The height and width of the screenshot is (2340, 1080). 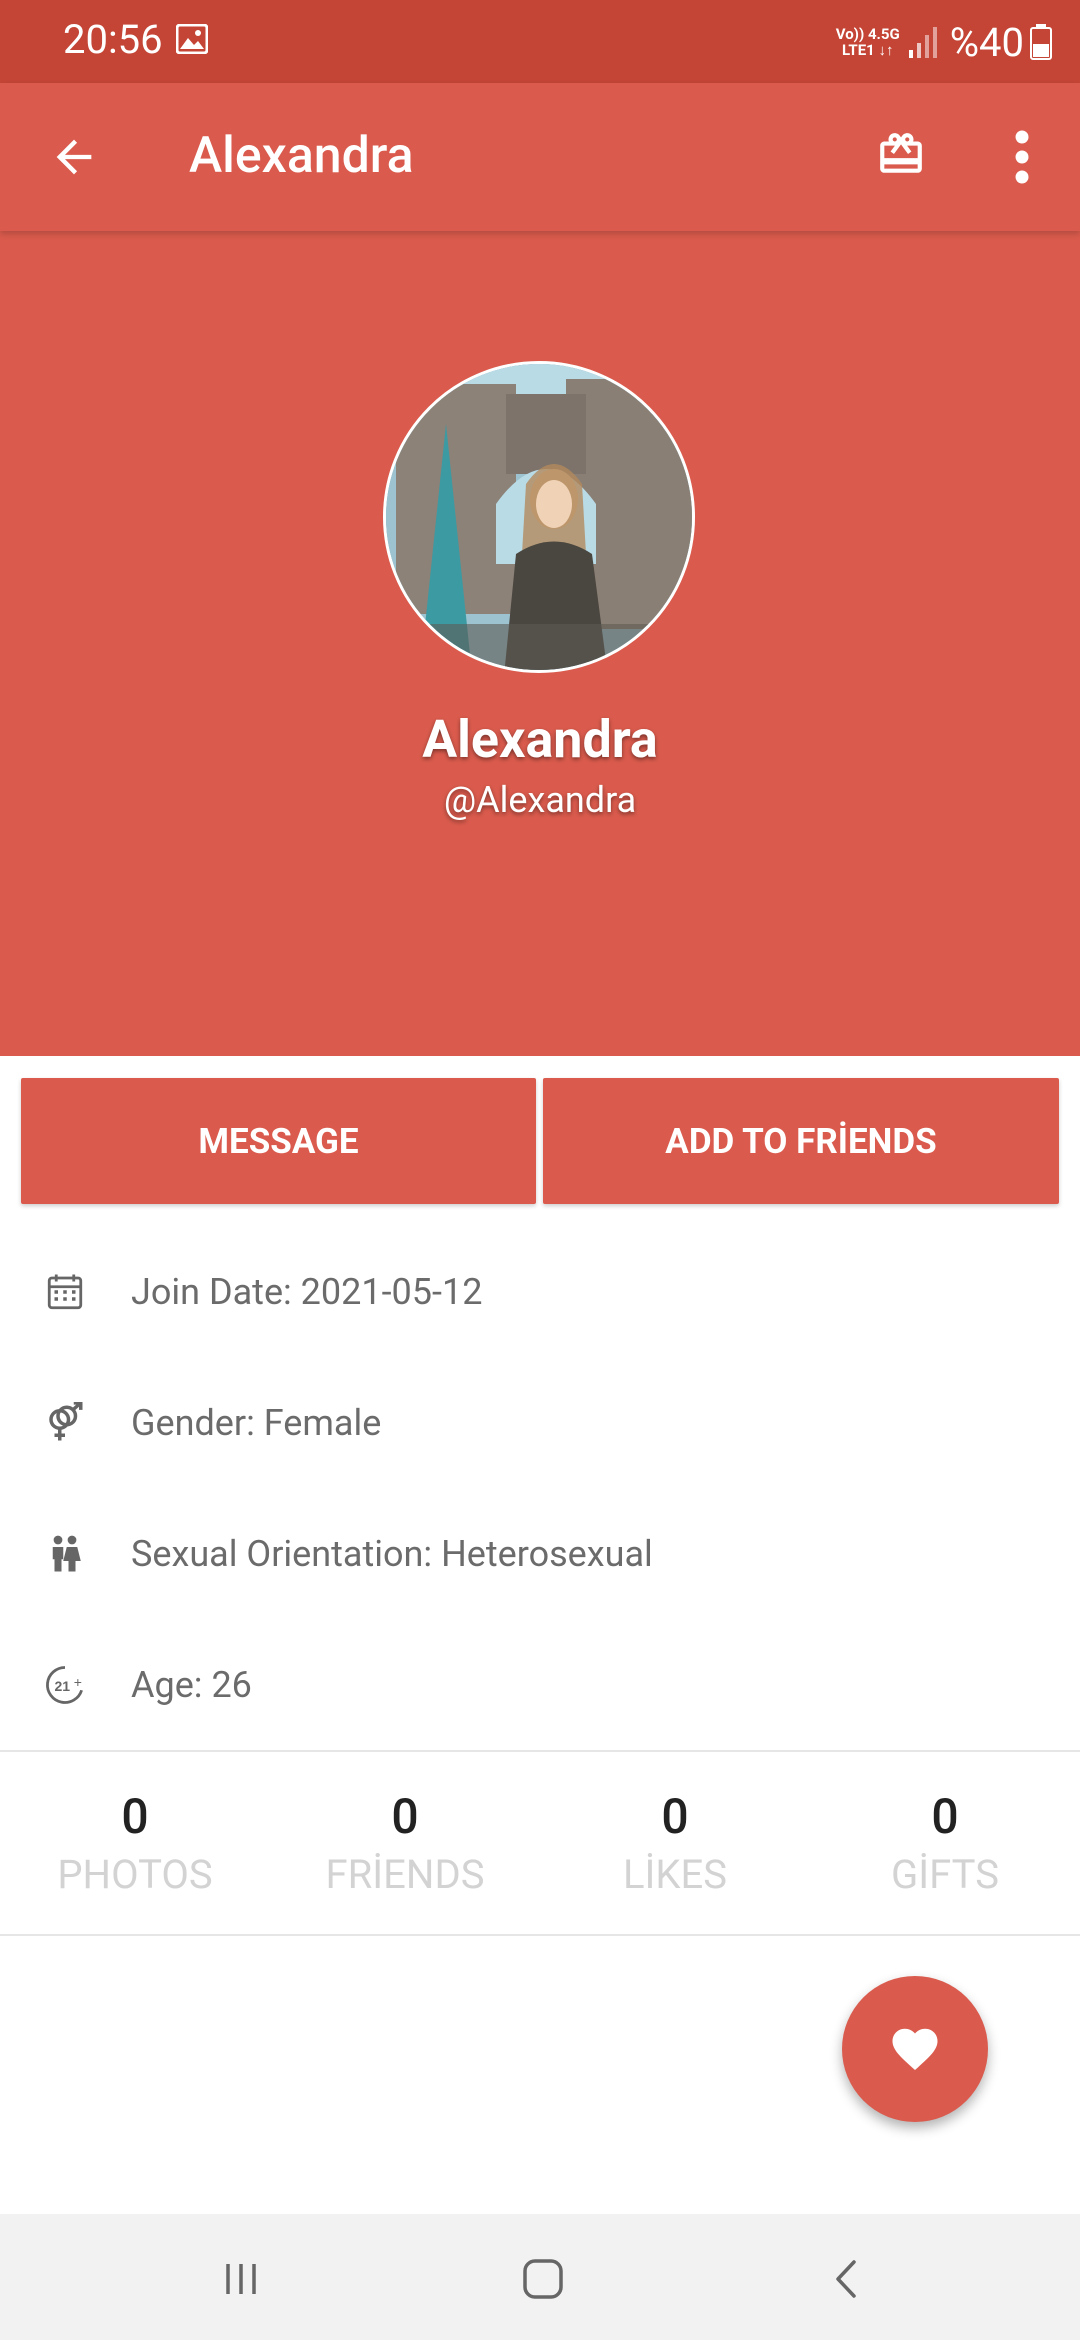 I want to click on recent-apps-icon, so click(x=241, y=2279).